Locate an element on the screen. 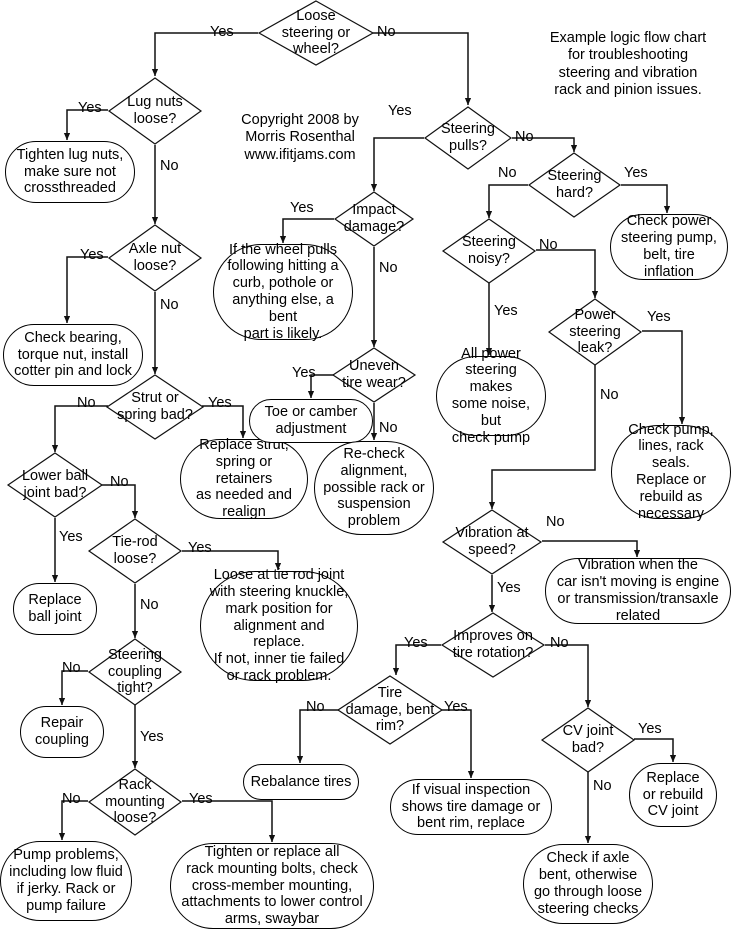  decision-uneven-tire-wear: Uneven tire wear? is located at coordinates (374, 375).